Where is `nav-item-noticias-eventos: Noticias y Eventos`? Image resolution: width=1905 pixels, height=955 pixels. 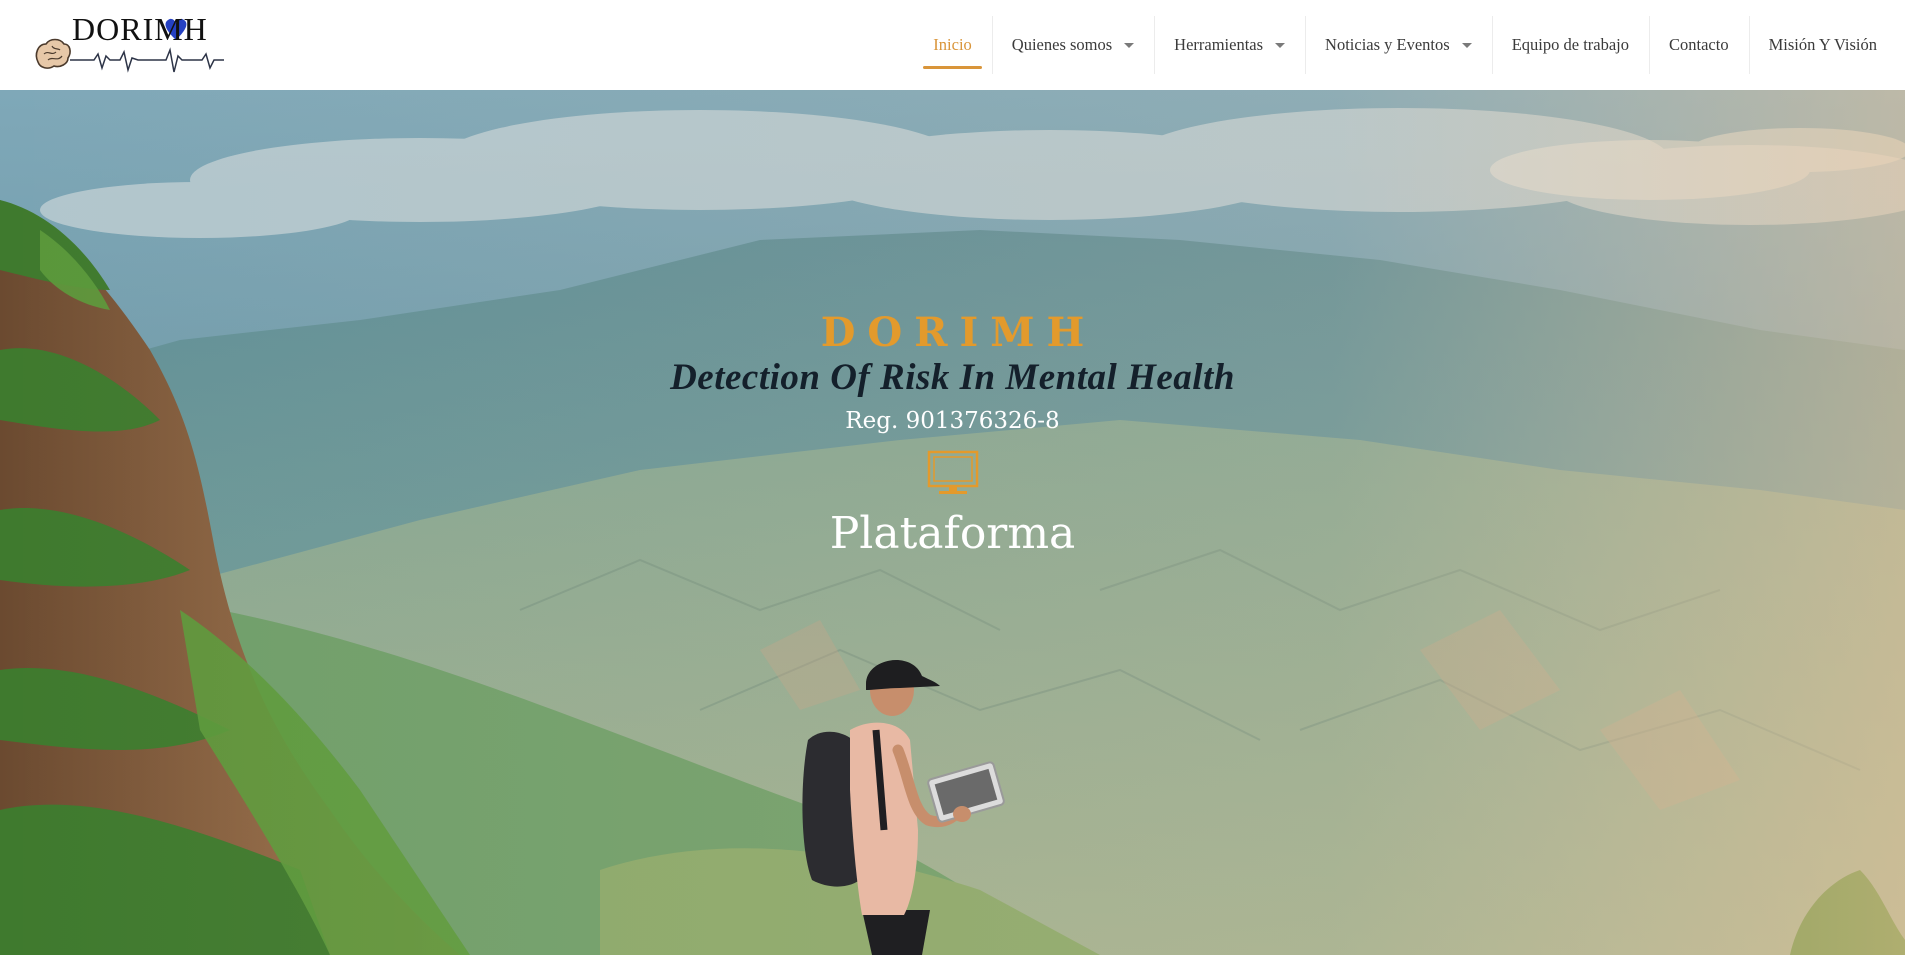
nav-item-noticias-eventos: Noticias y Eventos is located at coordinates (1398, 45).